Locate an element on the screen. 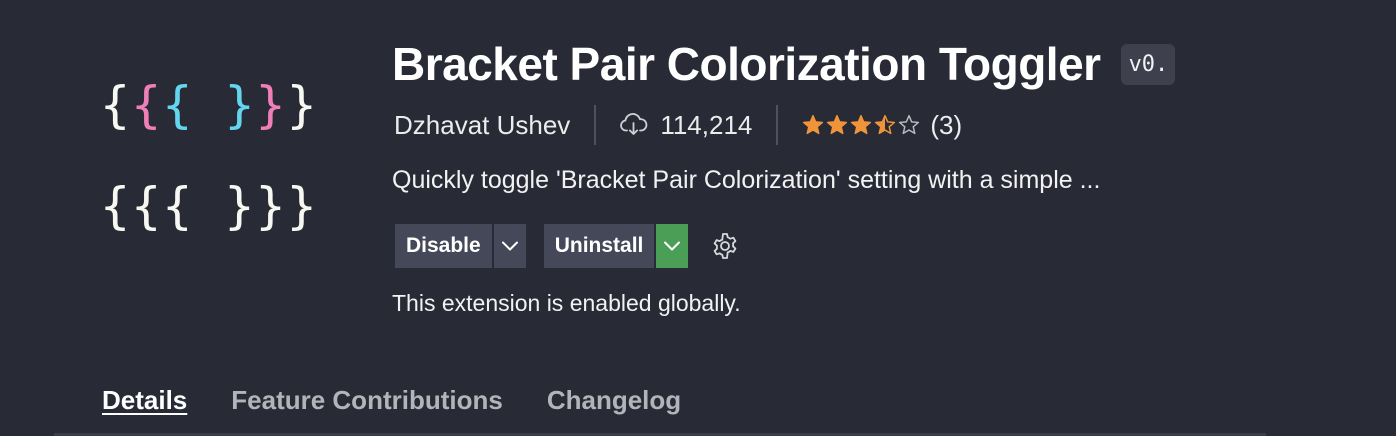 The height and width of the screenshot is (436, 1396). rating-stars is located at coordinates (862, 125).